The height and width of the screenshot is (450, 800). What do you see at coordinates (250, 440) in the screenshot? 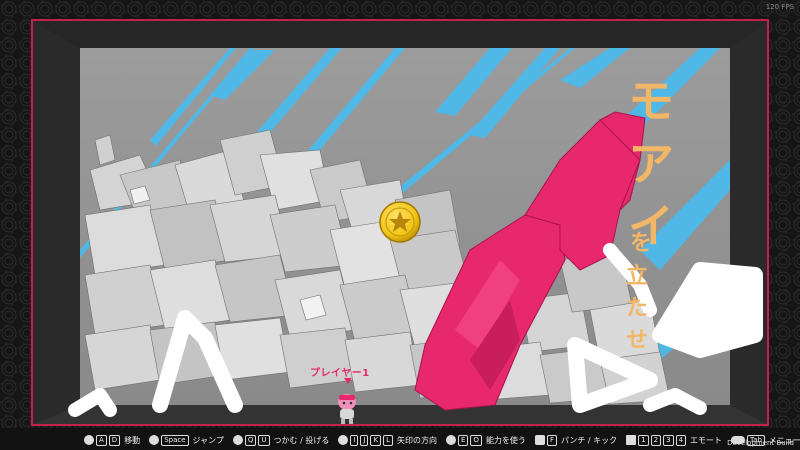
I see `key: Q` at bounding box center [250, 440].